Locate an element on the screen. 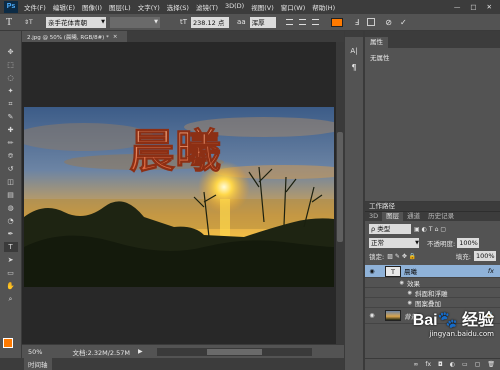  layers-tab-3: 历史记录 is located at coordinates (441, 216).